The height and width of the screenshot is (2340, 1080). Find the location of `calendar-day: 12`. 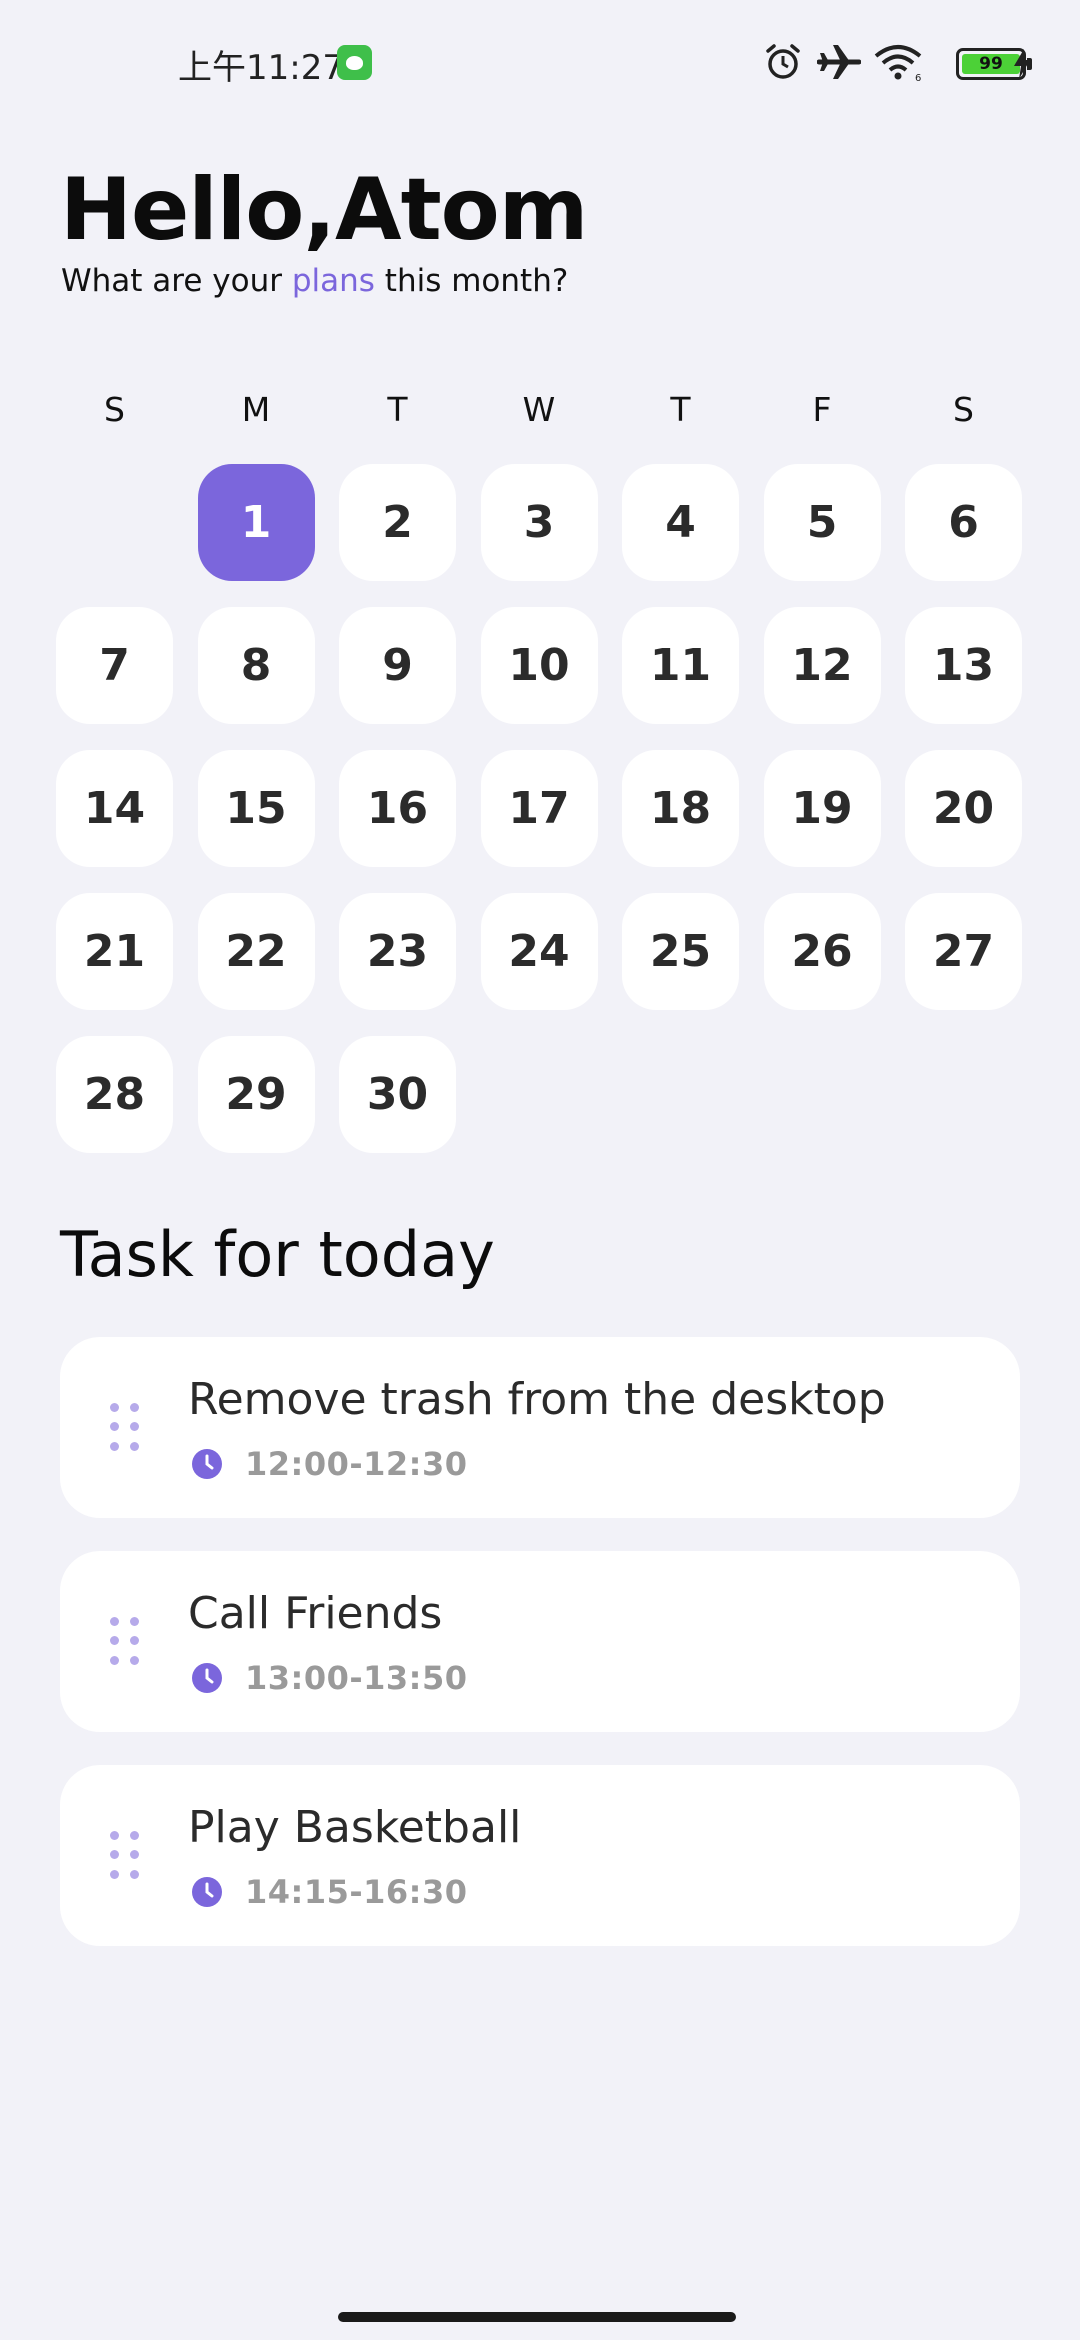

calendar-day: 12 is located at coordinates (822, 665).